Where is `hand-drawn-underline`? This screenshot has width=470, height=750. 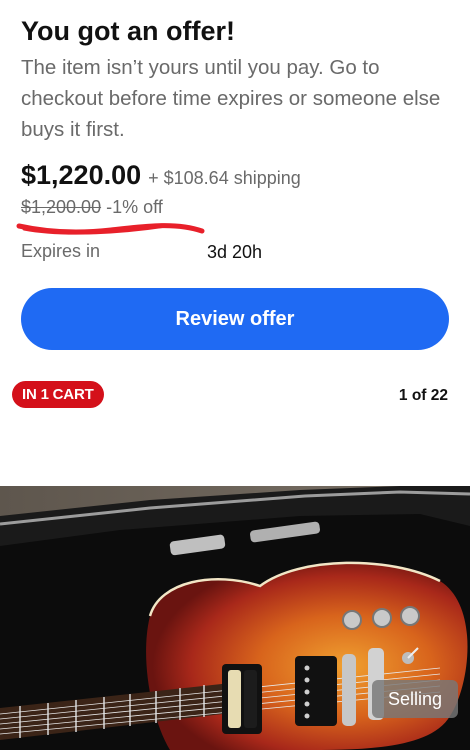 hand-drawn-underline is located at coordinates (110, 229).